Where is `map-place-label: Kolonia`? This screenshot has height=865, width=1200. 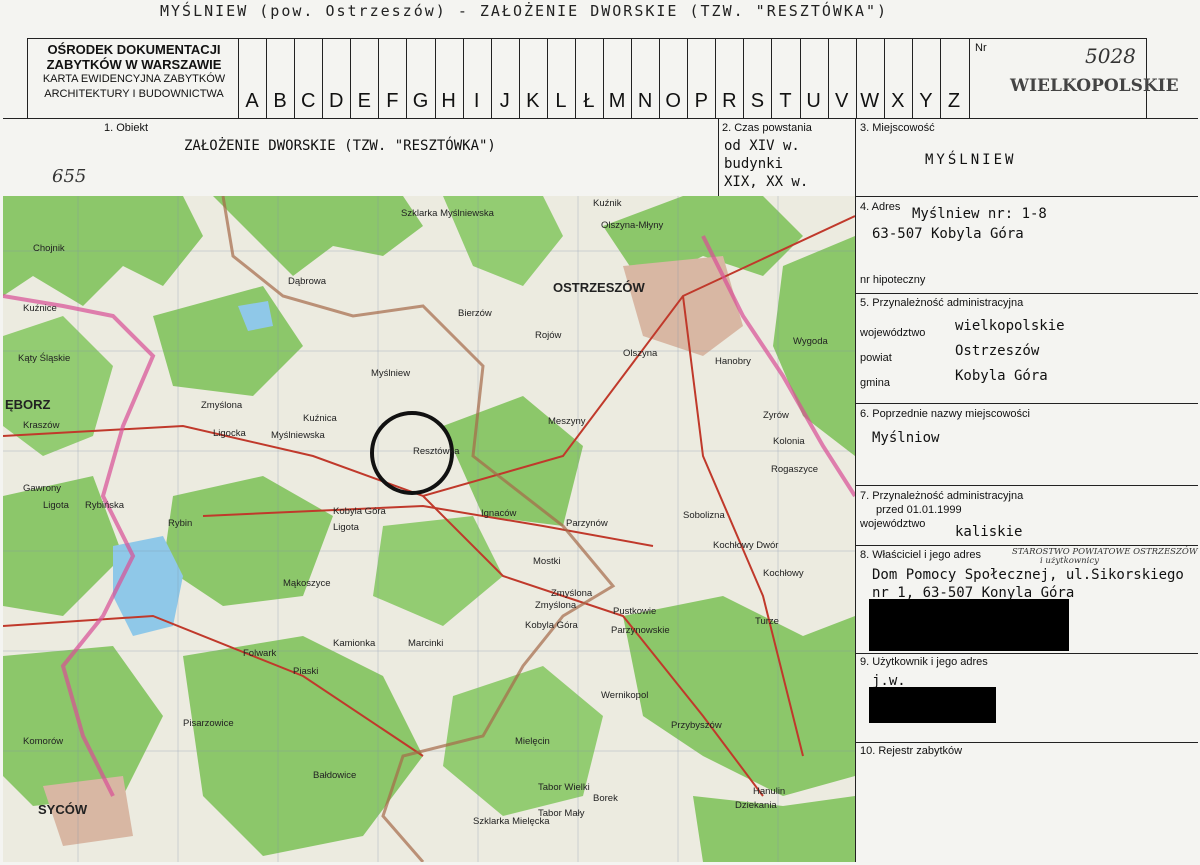 map-place-label: Kolonia is located at coordinates (789, 441).